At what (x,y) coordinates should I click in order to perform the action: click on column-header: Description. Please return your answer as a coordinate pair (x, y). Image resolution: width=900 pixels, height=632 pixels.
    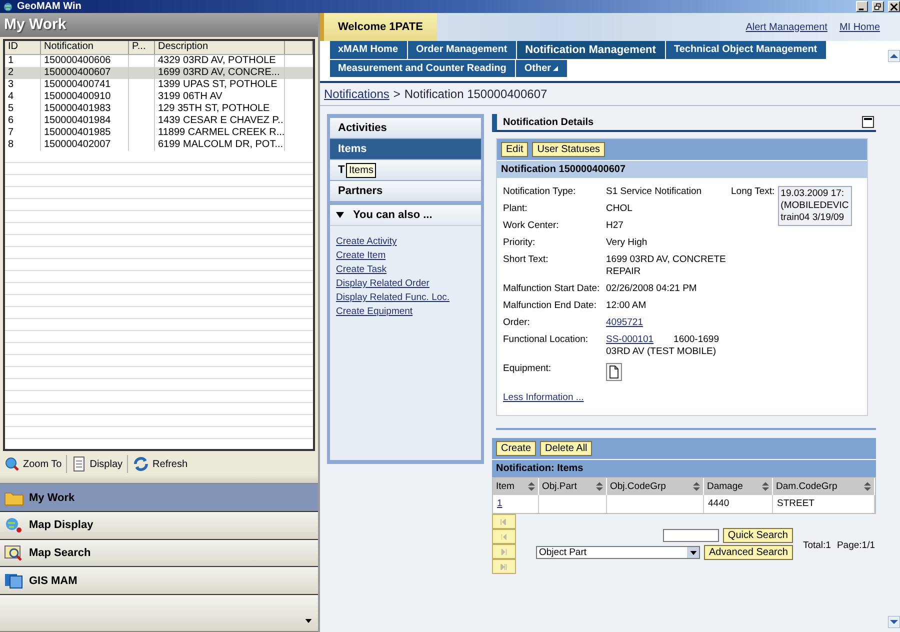
    Looking at the image, I should click on (220, 47).